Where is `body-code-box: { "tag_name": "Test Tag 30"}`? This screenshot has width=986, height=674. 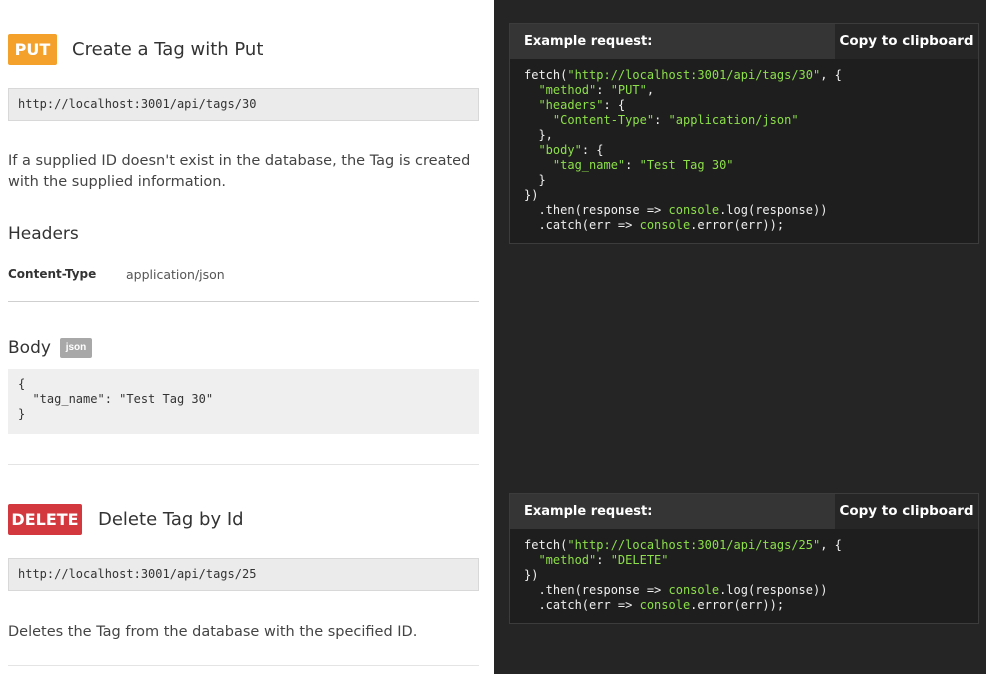
body-code-box: { "tag_name": "Test Tag 30"} is located at coordinates (243, 401).